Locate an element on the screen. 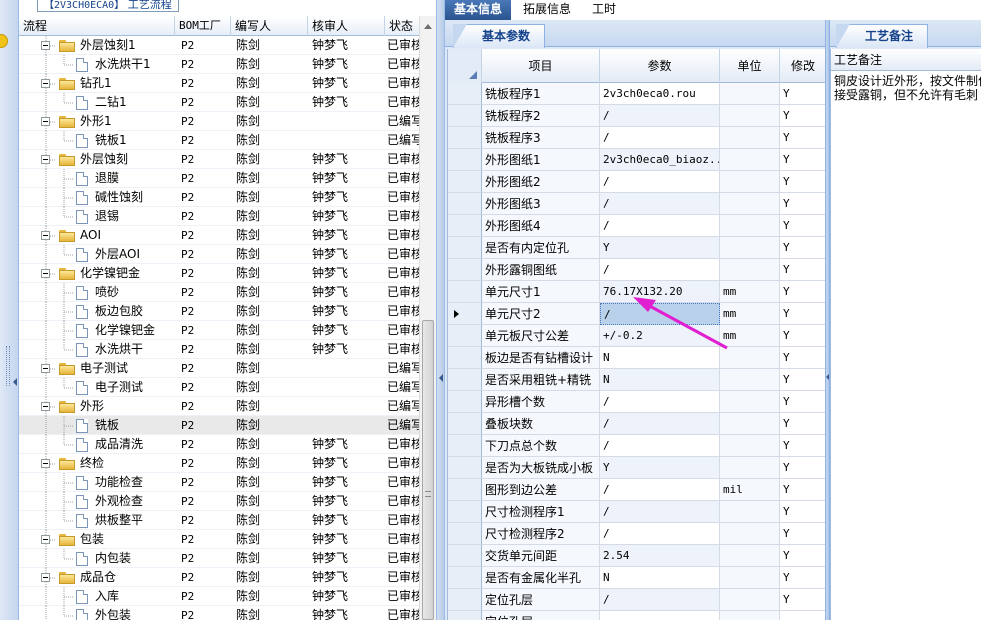 This screenshot has width=981, height=620. tab-basic-info: 基本信息 is located at coordinates (478, 10).